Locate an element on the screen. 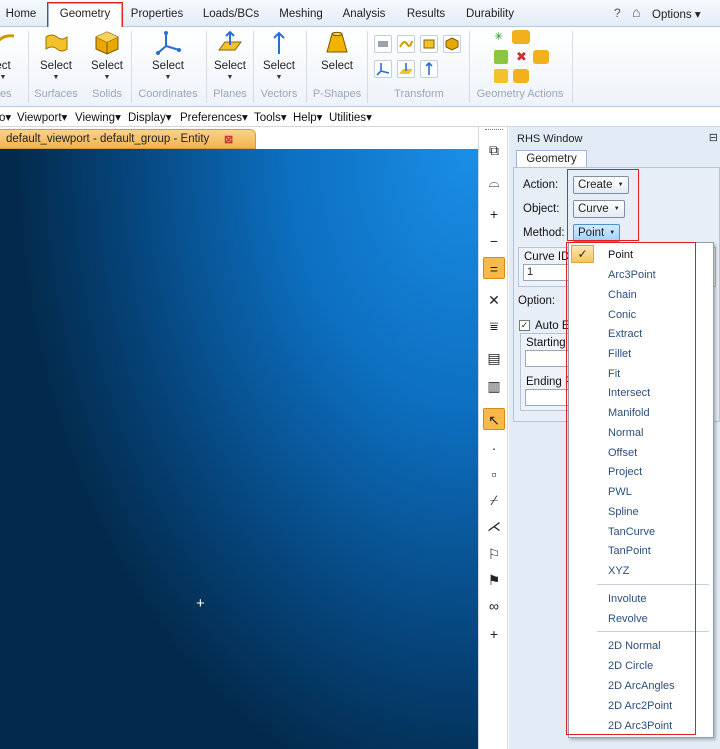 The height and width of the screenshot is (749, 720). method-option-fit: Fit is located at coordinates (641, 374).